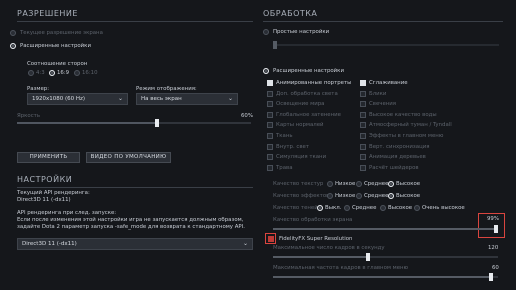 This screenshot has height=290, width=516. What do you see at coordinates (345, 184) in the screenshot?
I see `texture-low-label: Низкое` at bounding box center [345, 184].